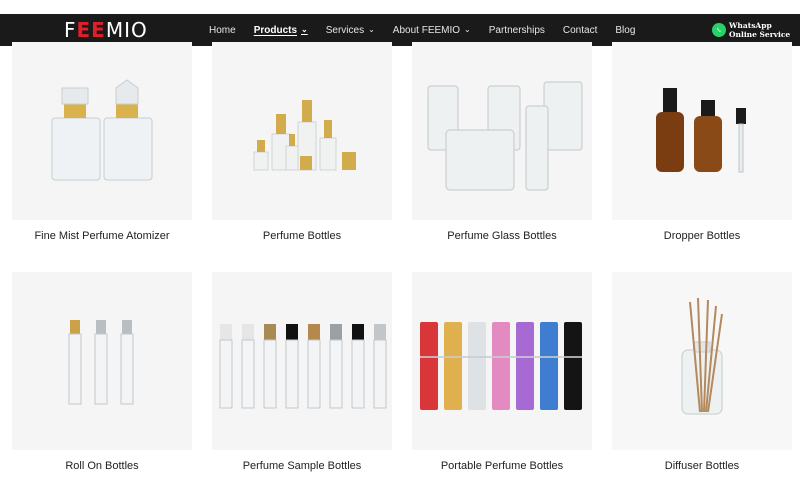  I want to click on nav-about-label: About FEEMIO, so click(426, 30).